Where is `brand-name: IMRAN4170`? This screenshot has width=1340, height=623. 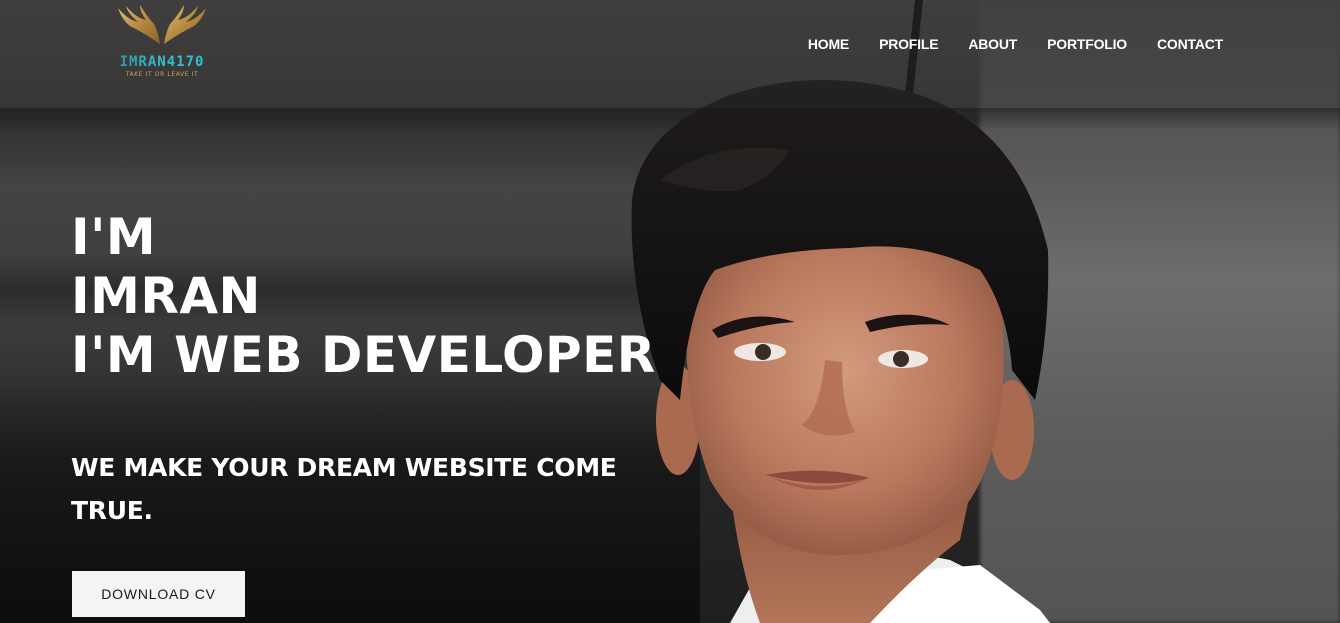 brand-name: IMRAN4170 is located at coordinates (162, 62).